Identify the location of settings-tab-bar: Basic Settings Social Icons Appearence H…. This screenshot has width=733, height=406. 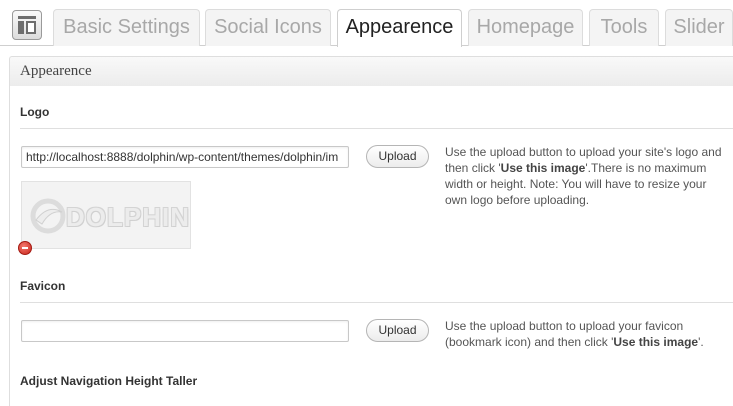
(366, 23).